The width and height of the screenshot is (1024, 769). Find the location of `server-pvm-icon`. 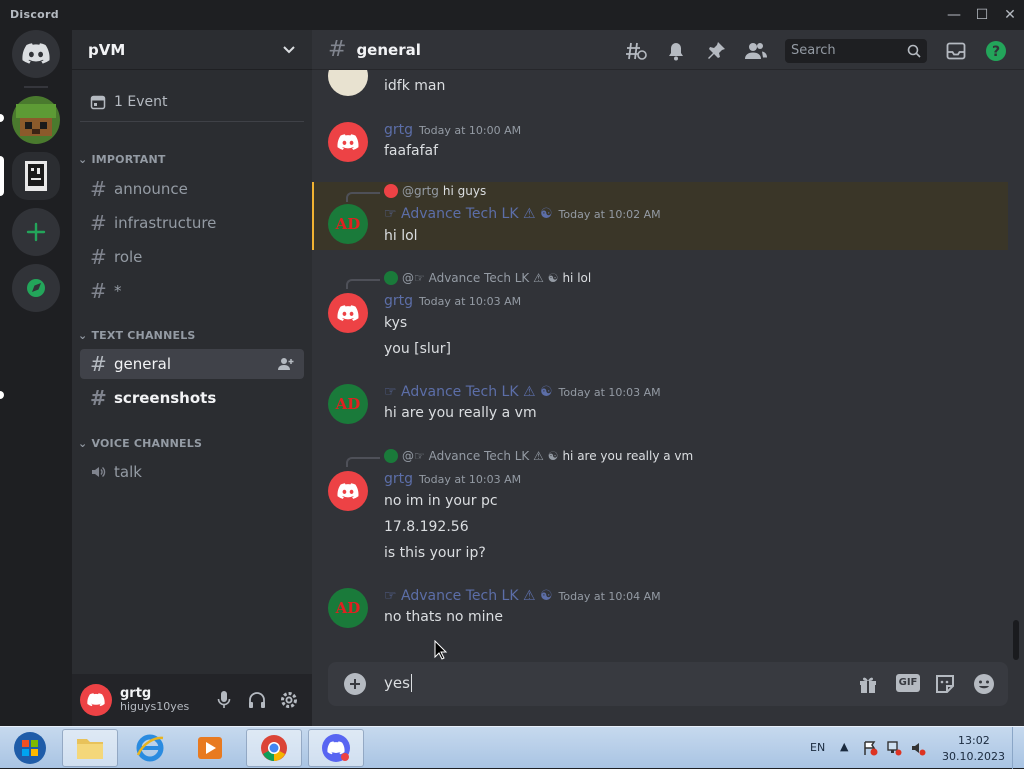

server-pvm-icon is located at coordinates (36, 176).